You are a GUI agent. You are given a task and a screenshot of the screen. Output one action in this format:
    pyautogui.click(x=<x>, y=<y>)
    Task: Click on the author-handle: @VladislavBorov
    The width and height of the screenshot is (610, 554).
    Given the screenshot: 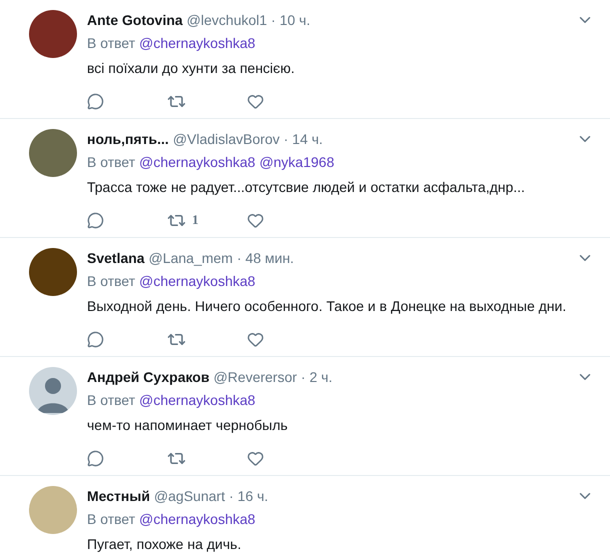 What is the action you would take?
    pyautogui.click(x=226, y=139)
    